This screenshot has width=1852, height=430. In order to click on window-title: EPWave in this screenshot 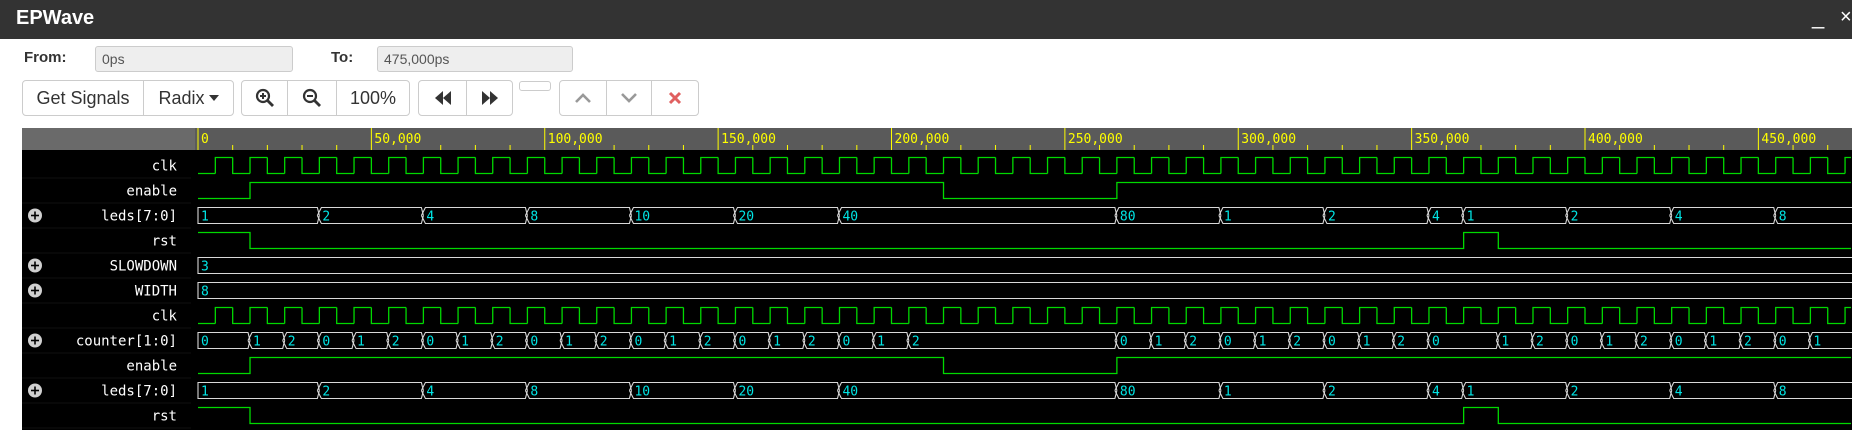, I will do `click(55, 18)`.